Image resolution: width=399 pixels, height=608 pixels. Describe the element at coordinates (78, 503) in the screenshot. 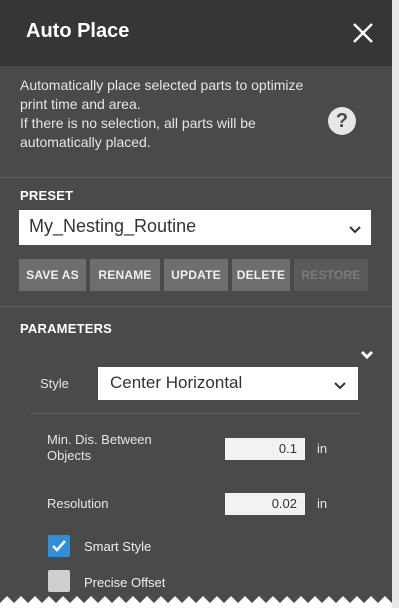

I see `resolution-label: Resolution` at that location.